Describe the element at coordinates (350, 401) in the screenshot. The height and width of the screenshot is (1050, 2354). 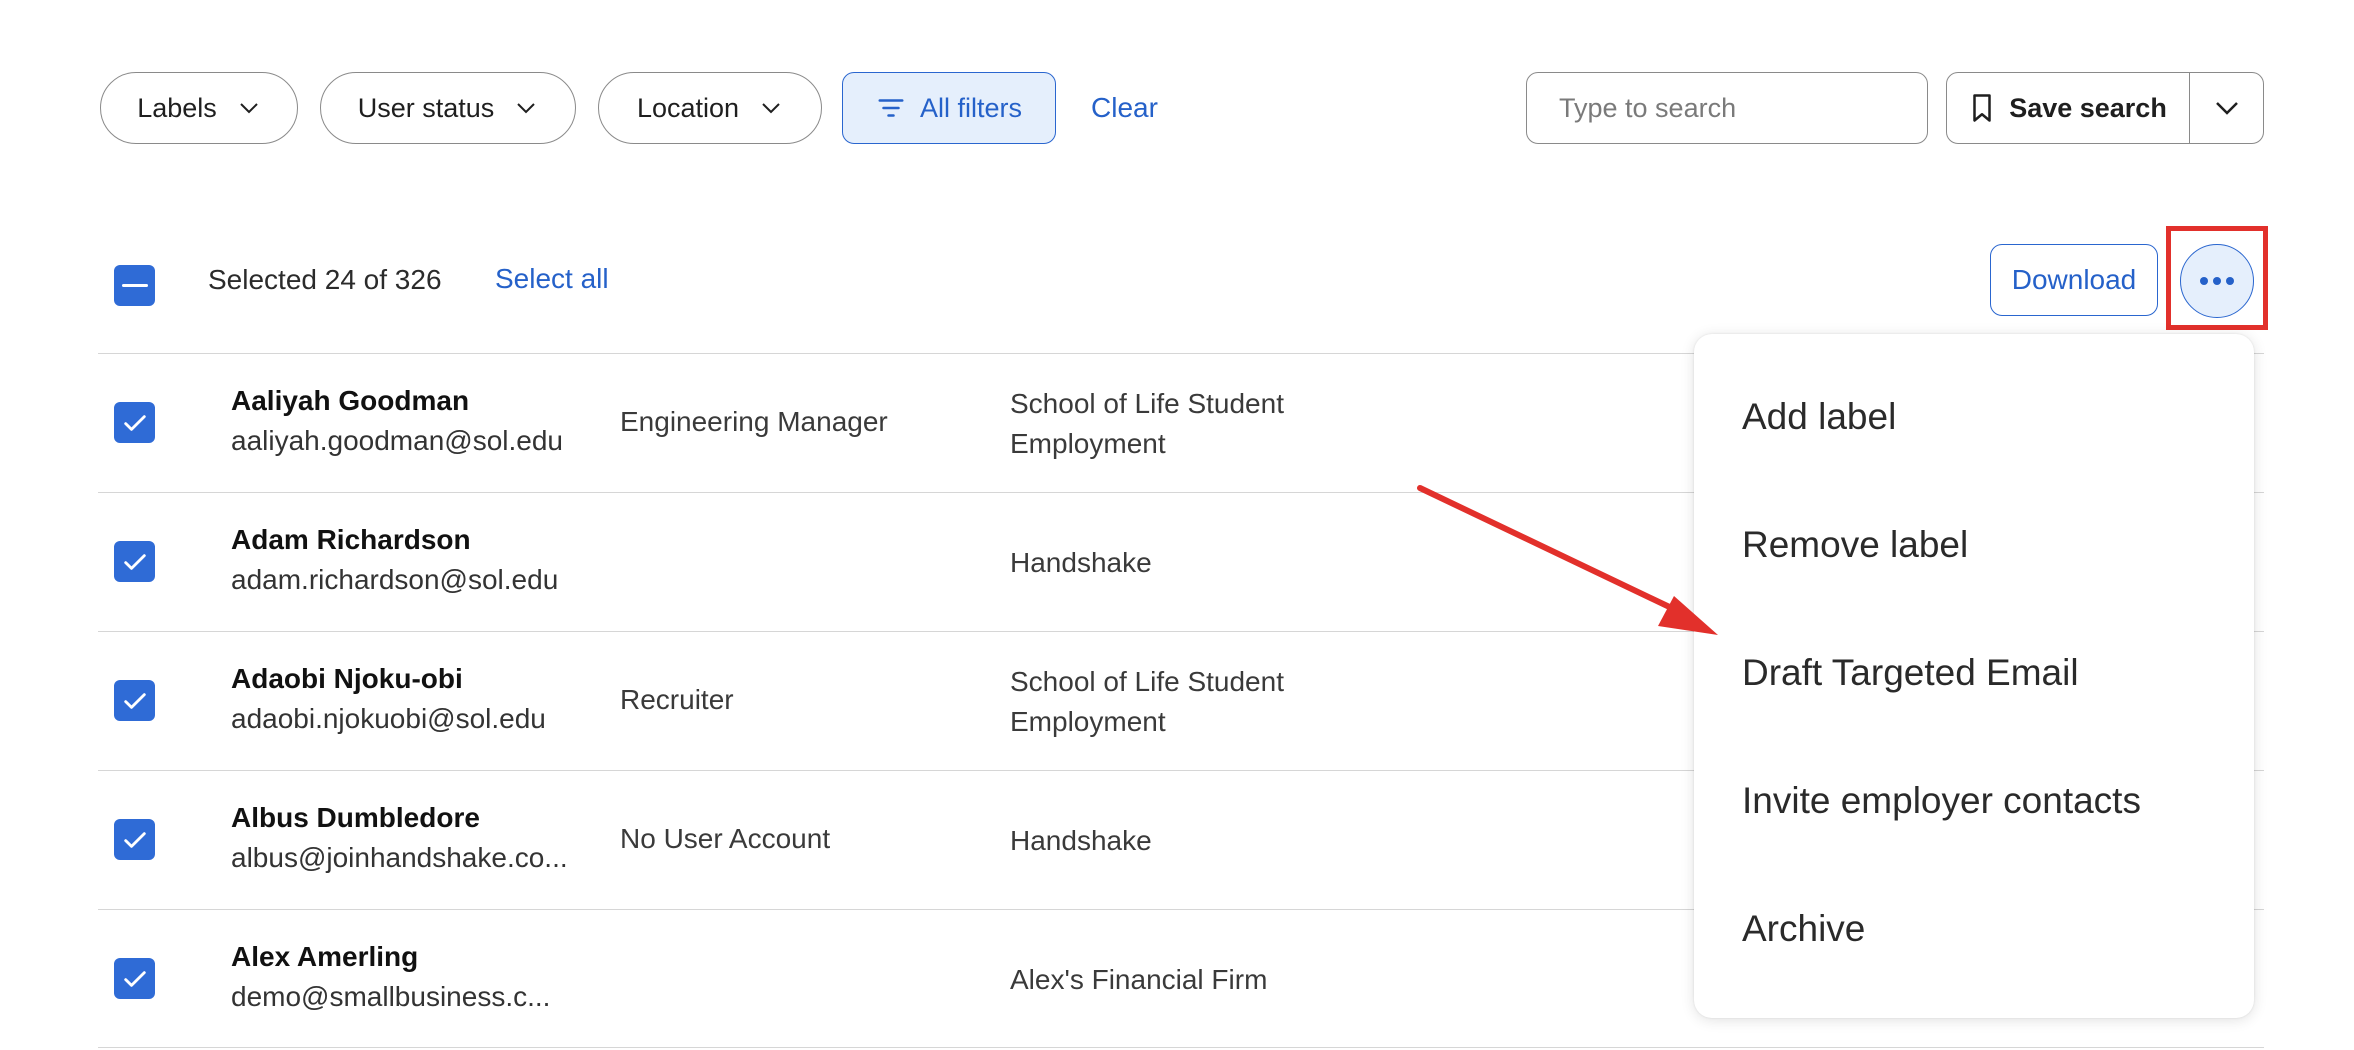
I see `contact-name: Aaliyah Goodman` at that location.